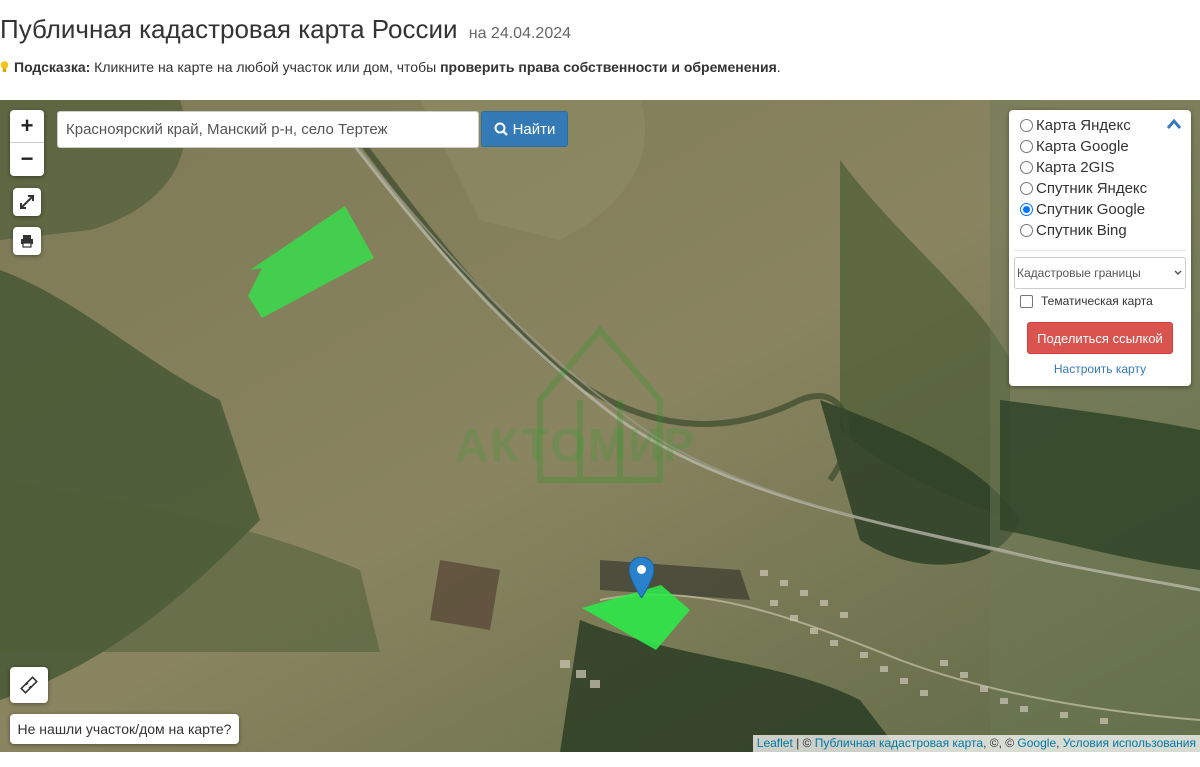 The width and height of the screenshot is (1200, 767). I want to click on layer-radio-selected, so click(1026, 209).